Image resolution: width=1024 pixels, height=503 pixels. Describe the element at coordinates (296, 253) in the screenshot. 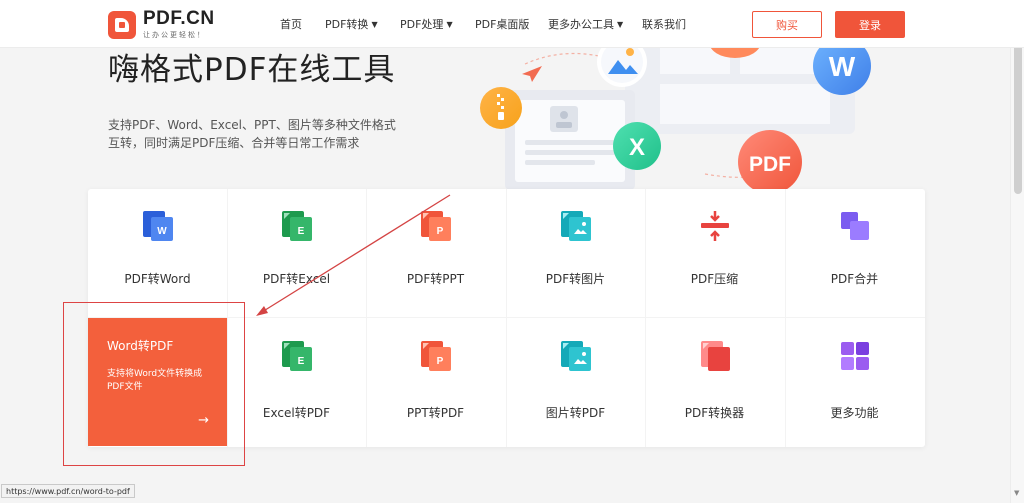

I see `tool-pdf-to-excel: E PDF转Excel` at that location.